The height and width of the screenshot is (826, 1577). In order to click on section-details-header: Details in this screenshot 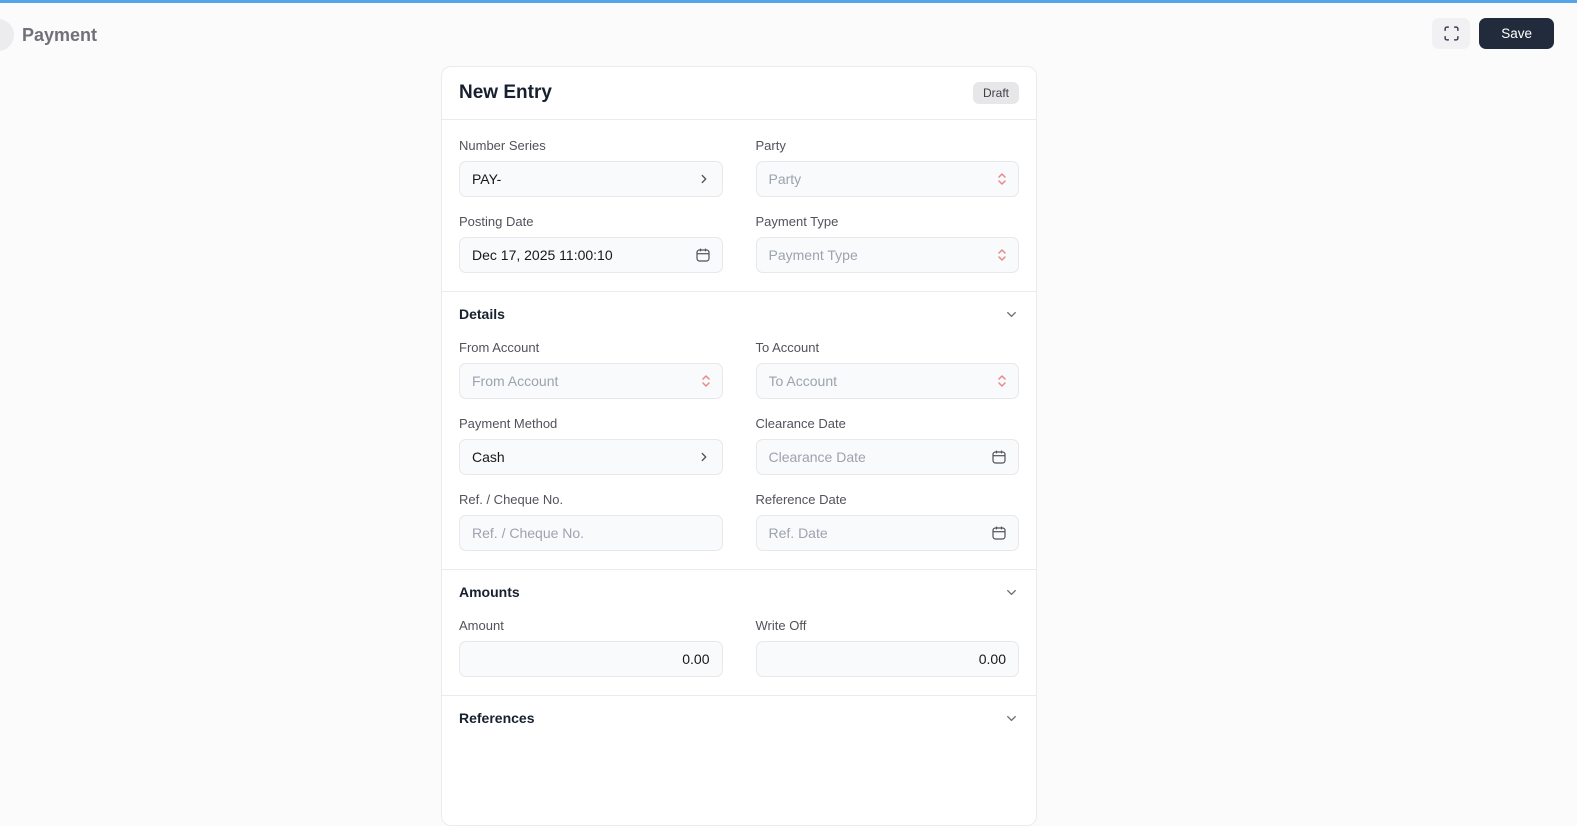, I will do `click(739, 307)`.